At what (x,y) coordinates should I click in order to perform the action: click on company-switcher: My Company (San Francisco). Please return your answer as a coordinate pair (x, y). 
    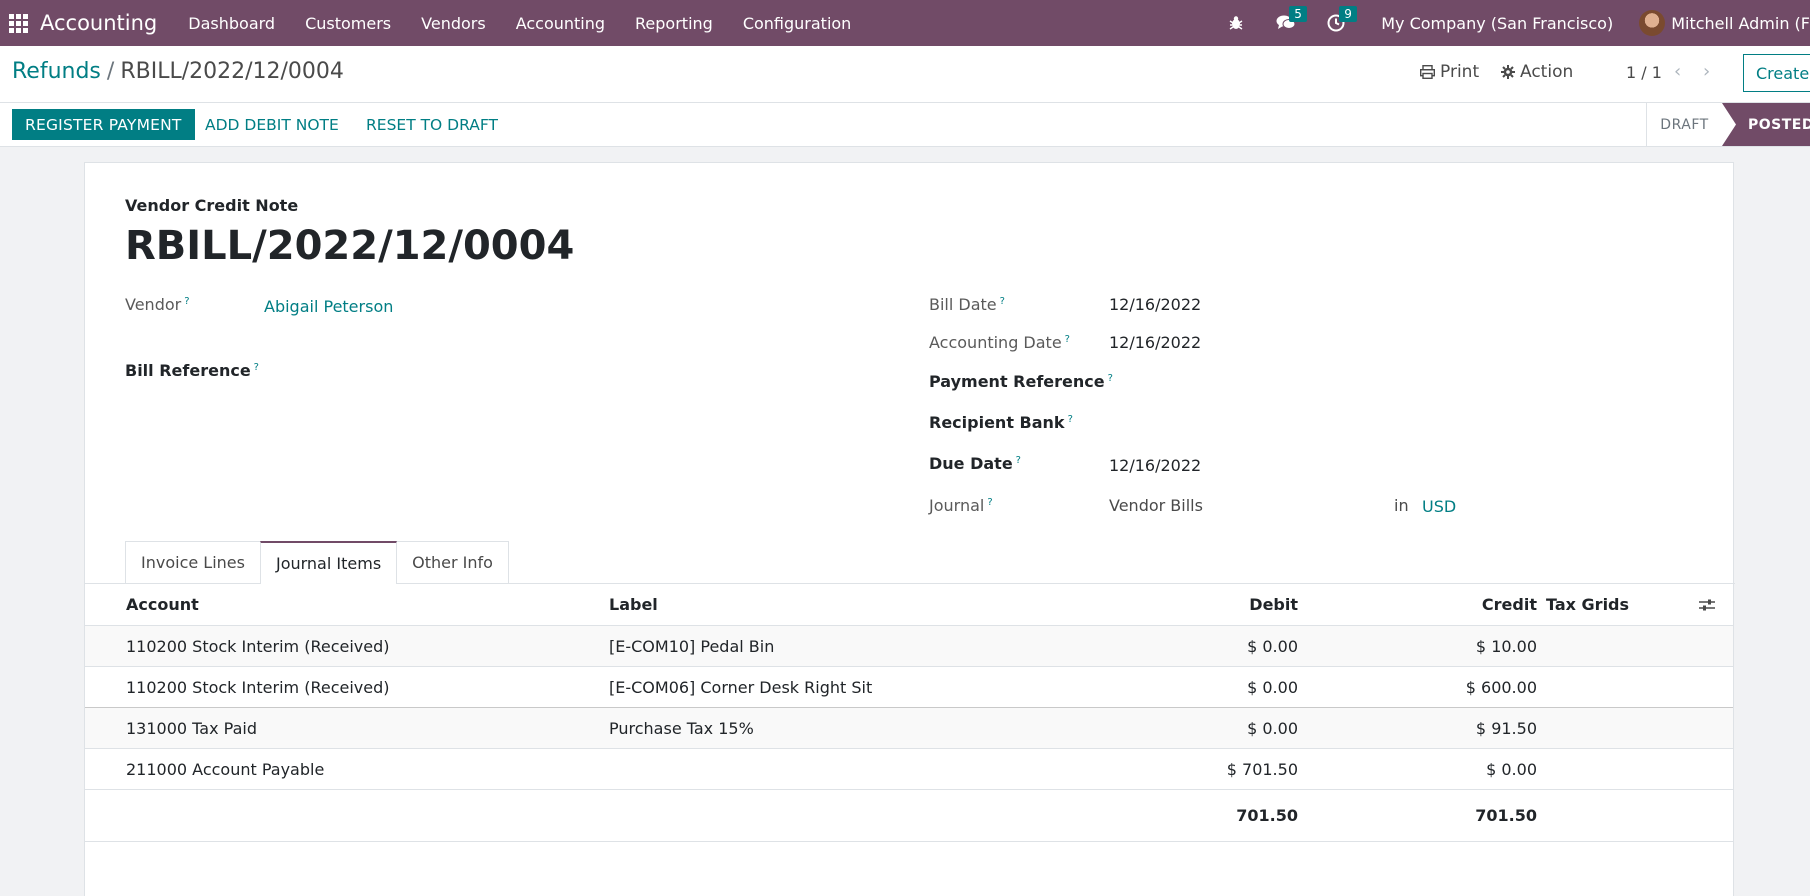
    Looking at the image, I should click on (1497, 23).